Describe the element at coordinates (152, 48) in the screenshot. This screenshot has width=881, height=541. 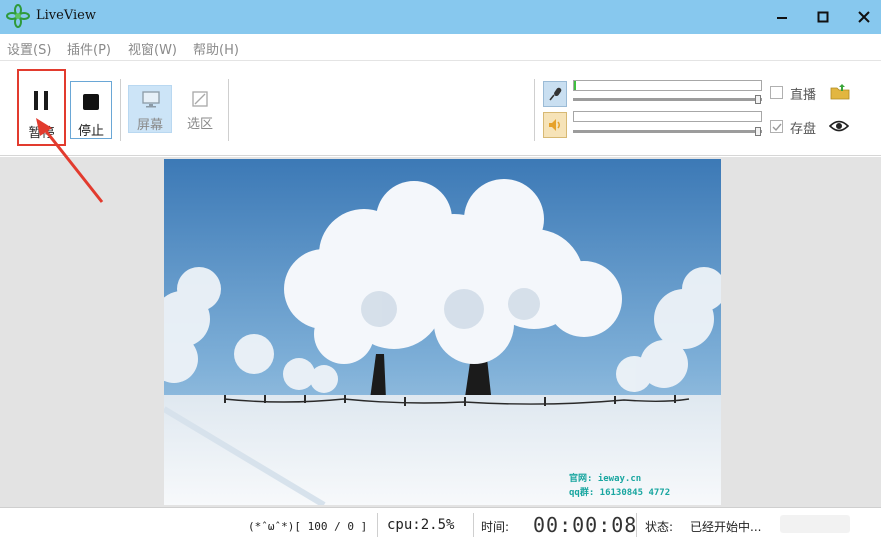
I see `menu-window: 视窗(W)` at that location.